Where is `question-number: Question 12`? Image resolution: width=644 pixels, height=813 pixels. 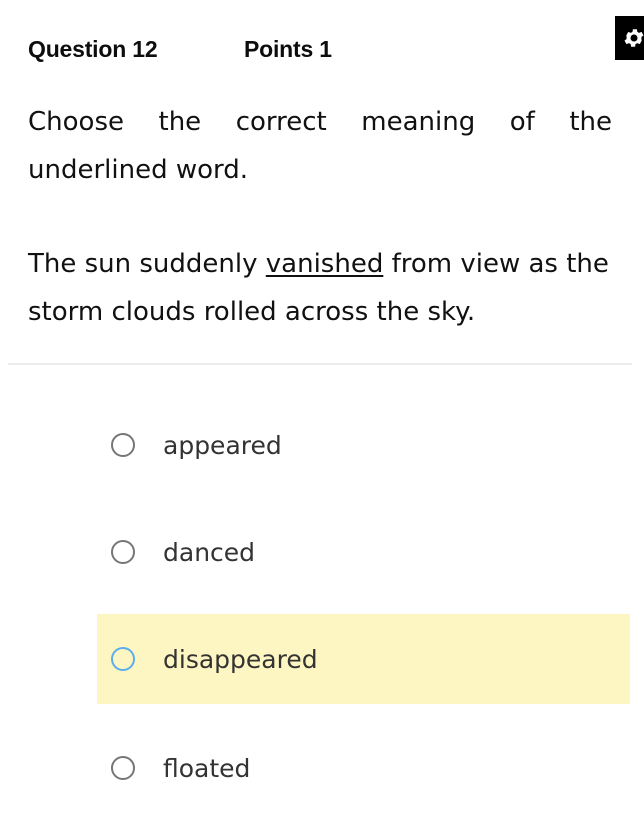 question-number: Question 12 is located at coordinates (93, 48).